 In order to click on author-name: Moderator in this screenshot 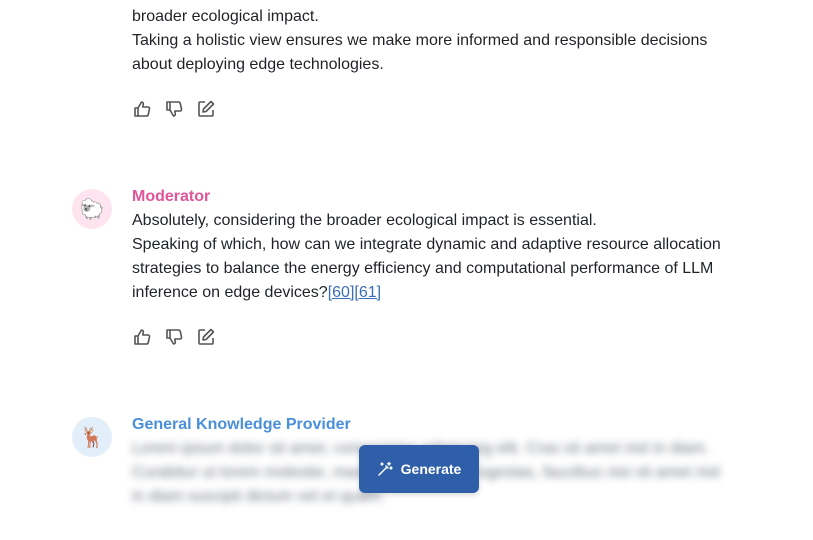, I will do `click(171, 196)`.